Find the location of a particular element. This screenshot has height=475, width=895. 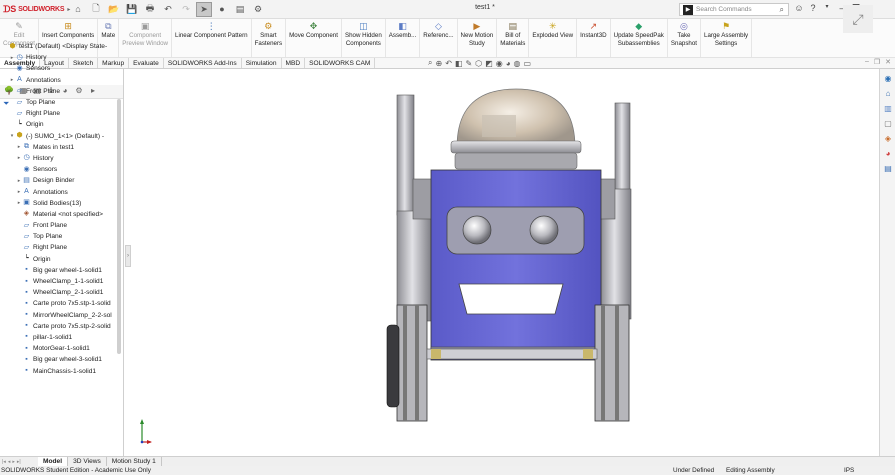

apply-scene-icon: ◍ is located at coordinates (517, 63).